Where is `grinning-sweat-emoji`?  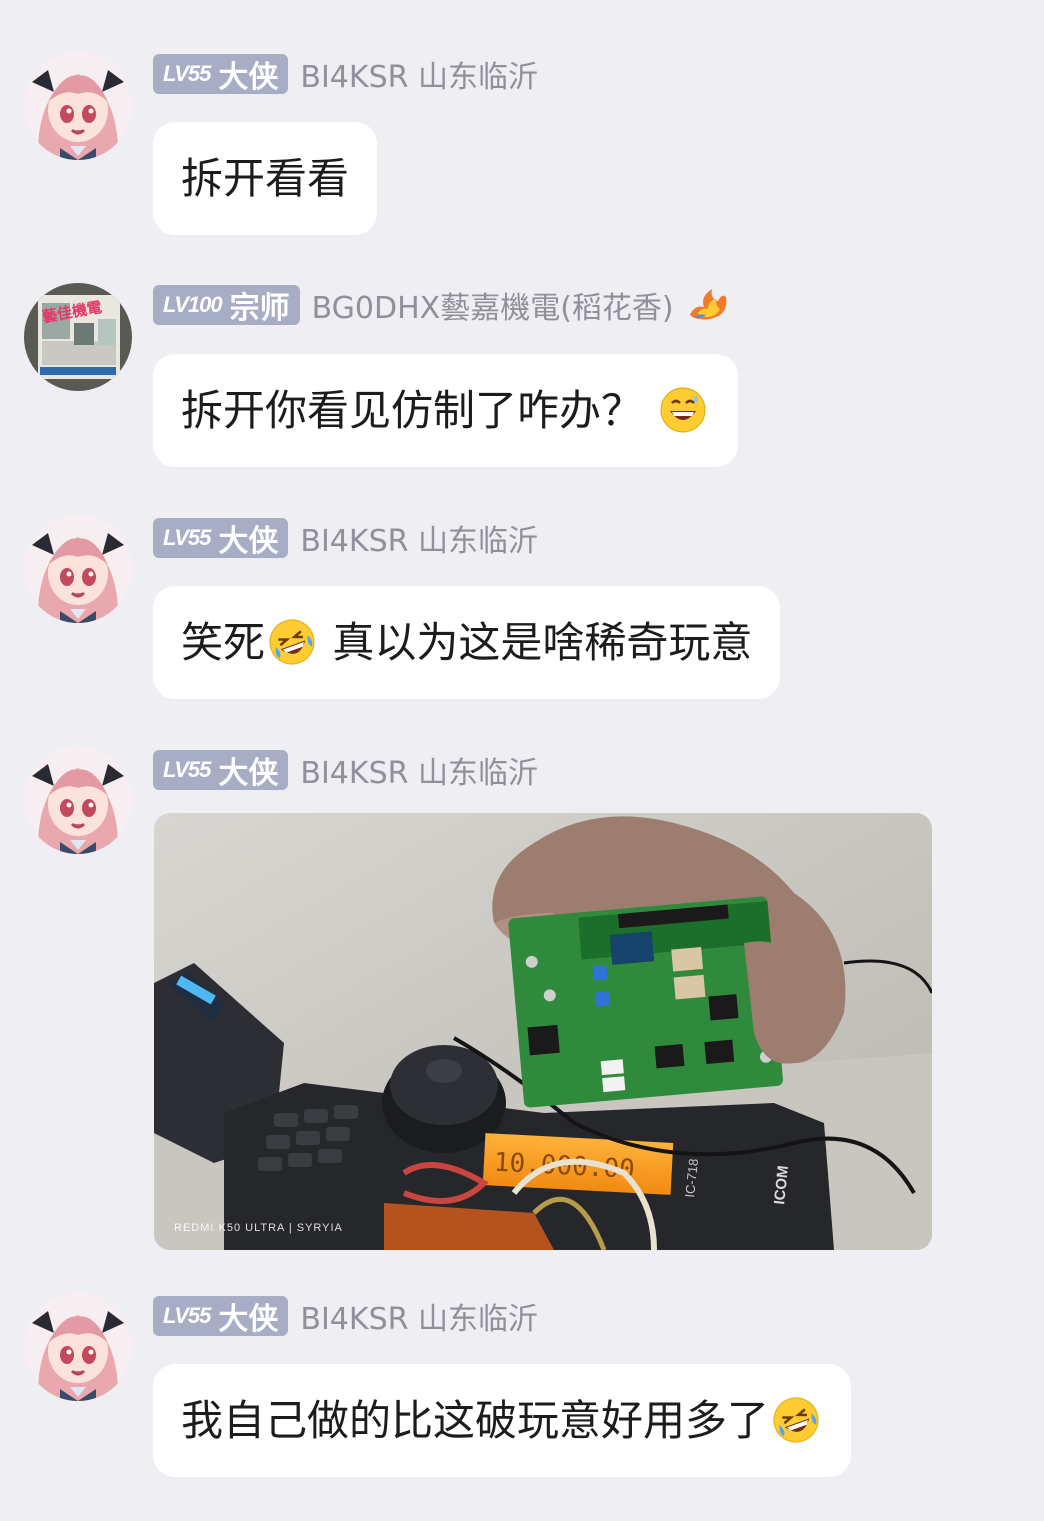
grinning-sweat-emoji is located at coordinates (683, 410).